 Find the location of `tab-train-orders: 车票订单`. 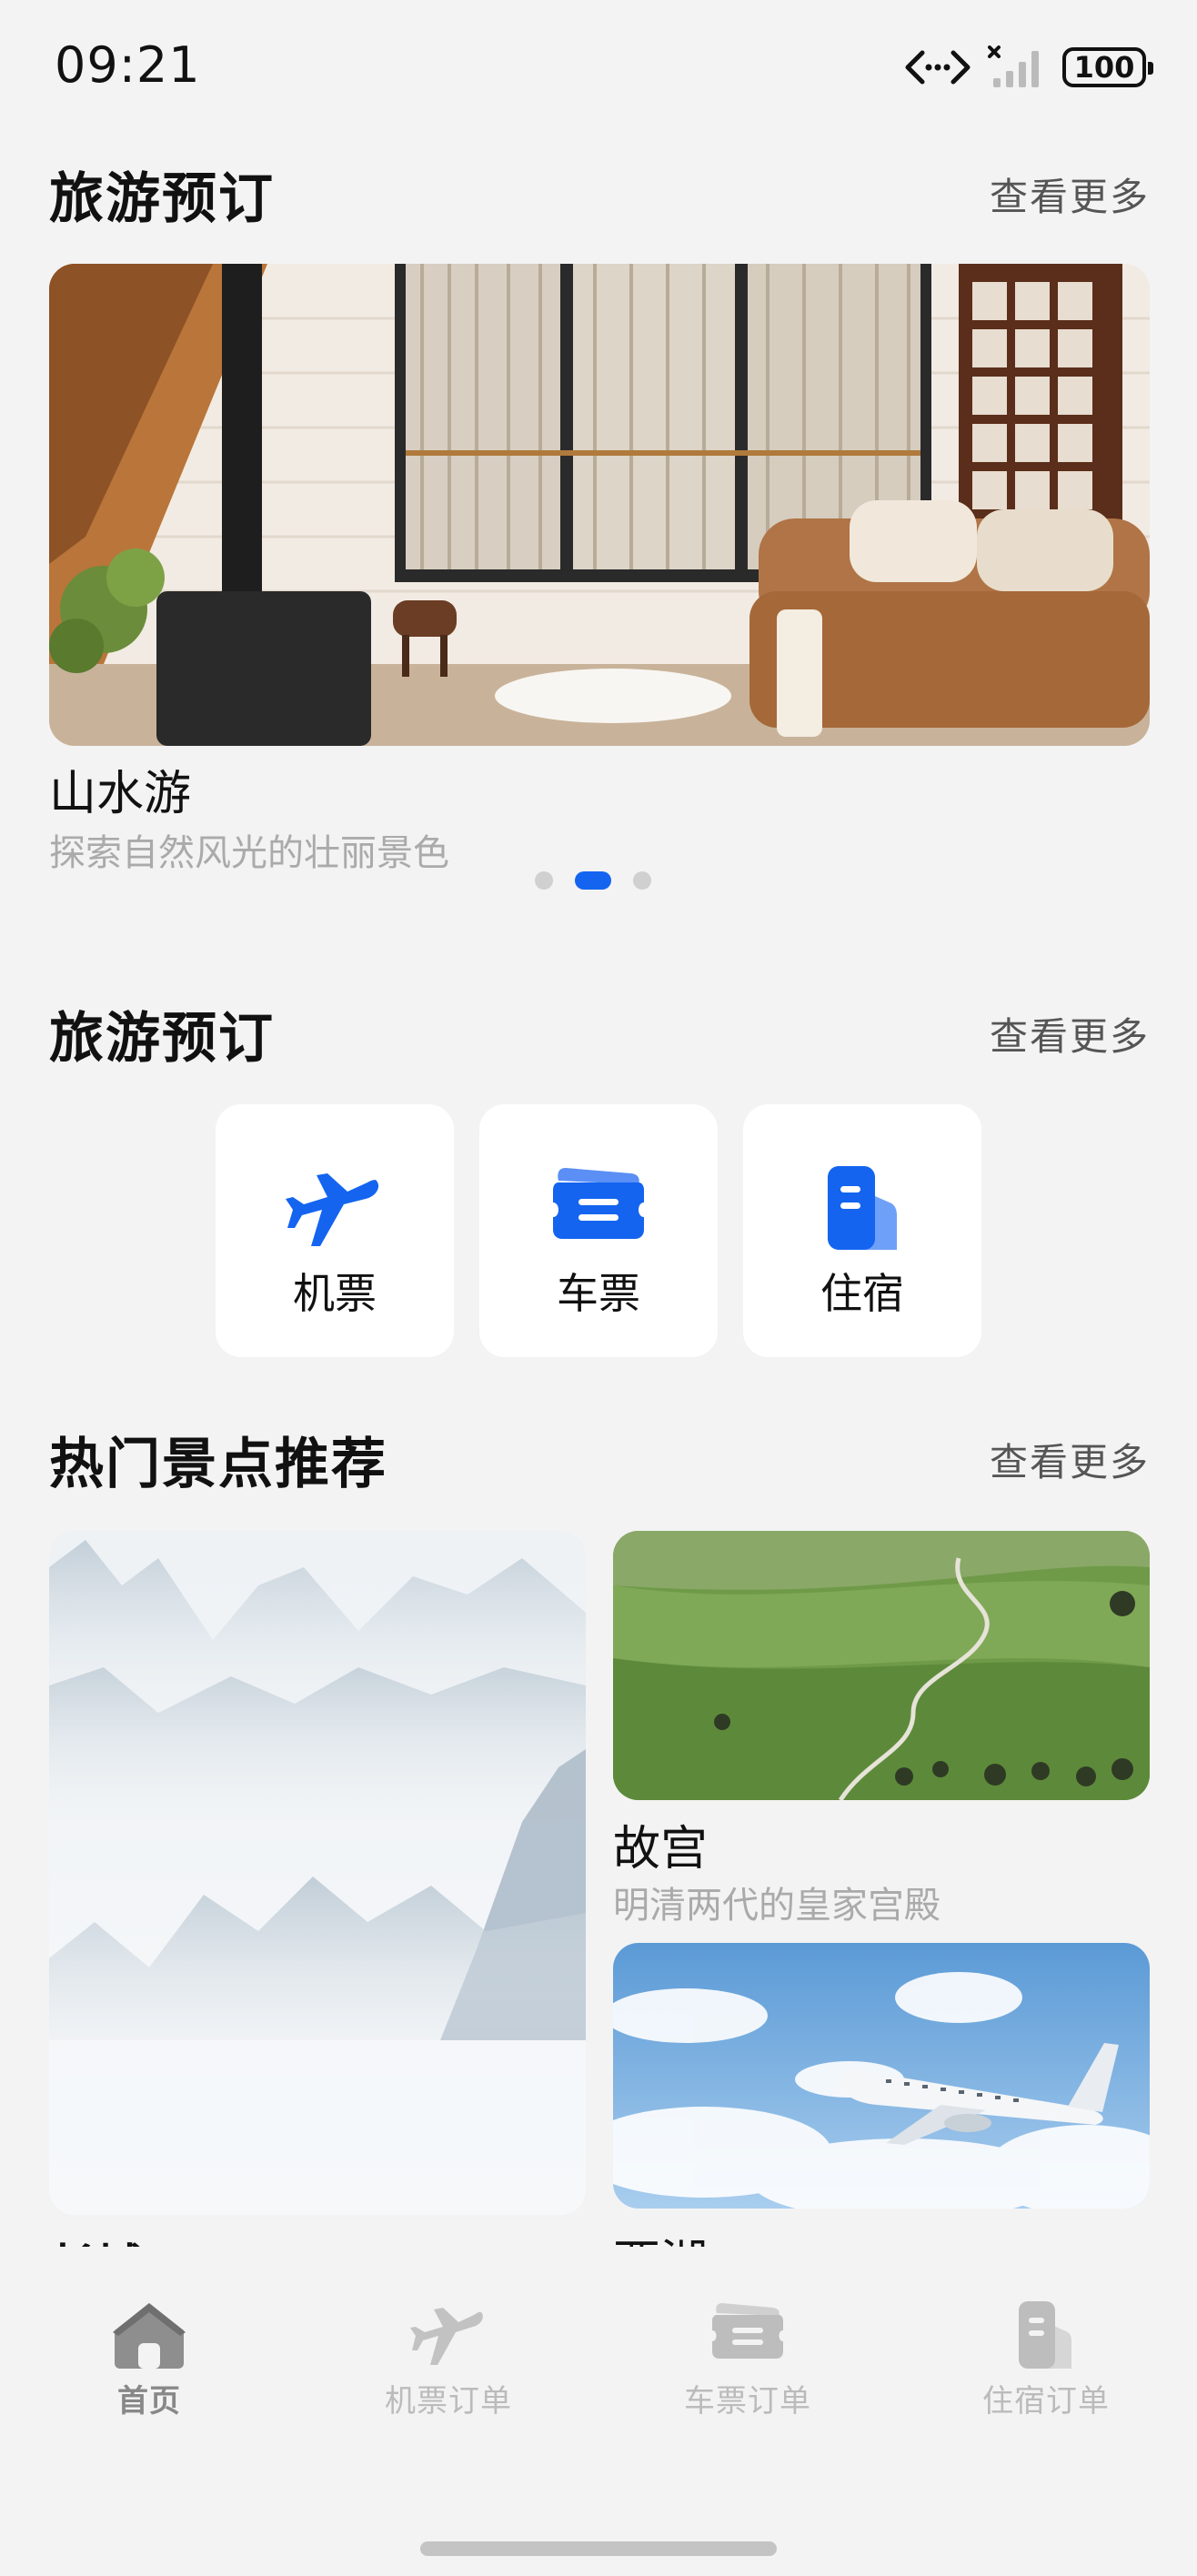

tab-train-orders: 车票订单 is located at coordinates (747, 2359).